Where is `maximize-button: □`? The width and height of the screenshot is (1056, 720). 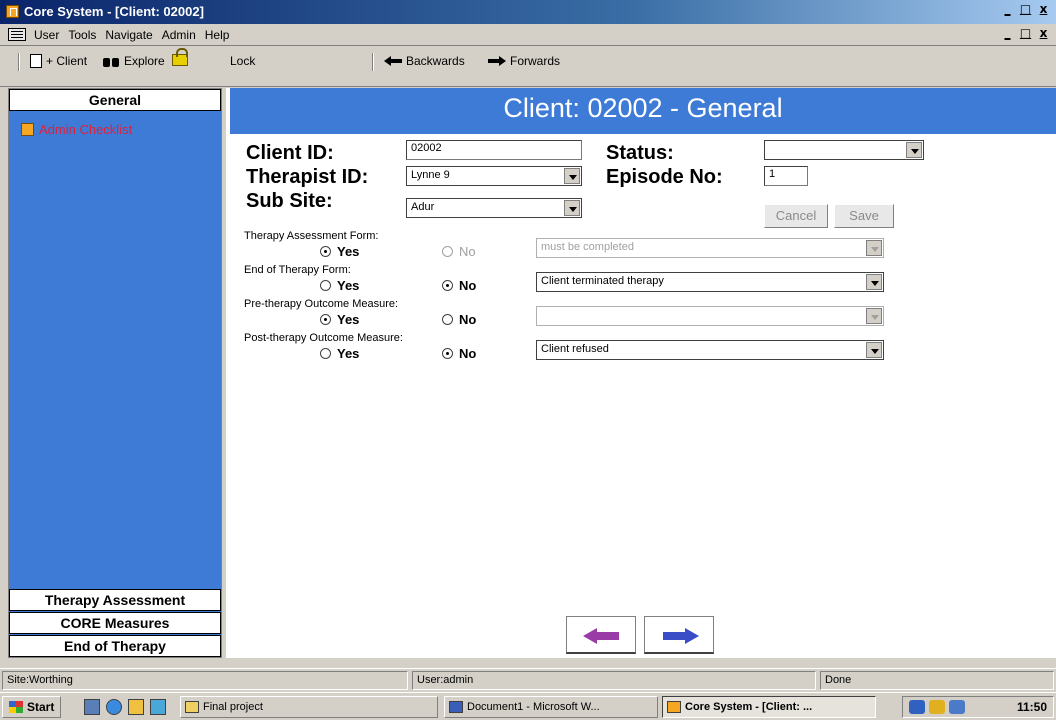
maximize-button: □ is located at coordinates (1025, 10).